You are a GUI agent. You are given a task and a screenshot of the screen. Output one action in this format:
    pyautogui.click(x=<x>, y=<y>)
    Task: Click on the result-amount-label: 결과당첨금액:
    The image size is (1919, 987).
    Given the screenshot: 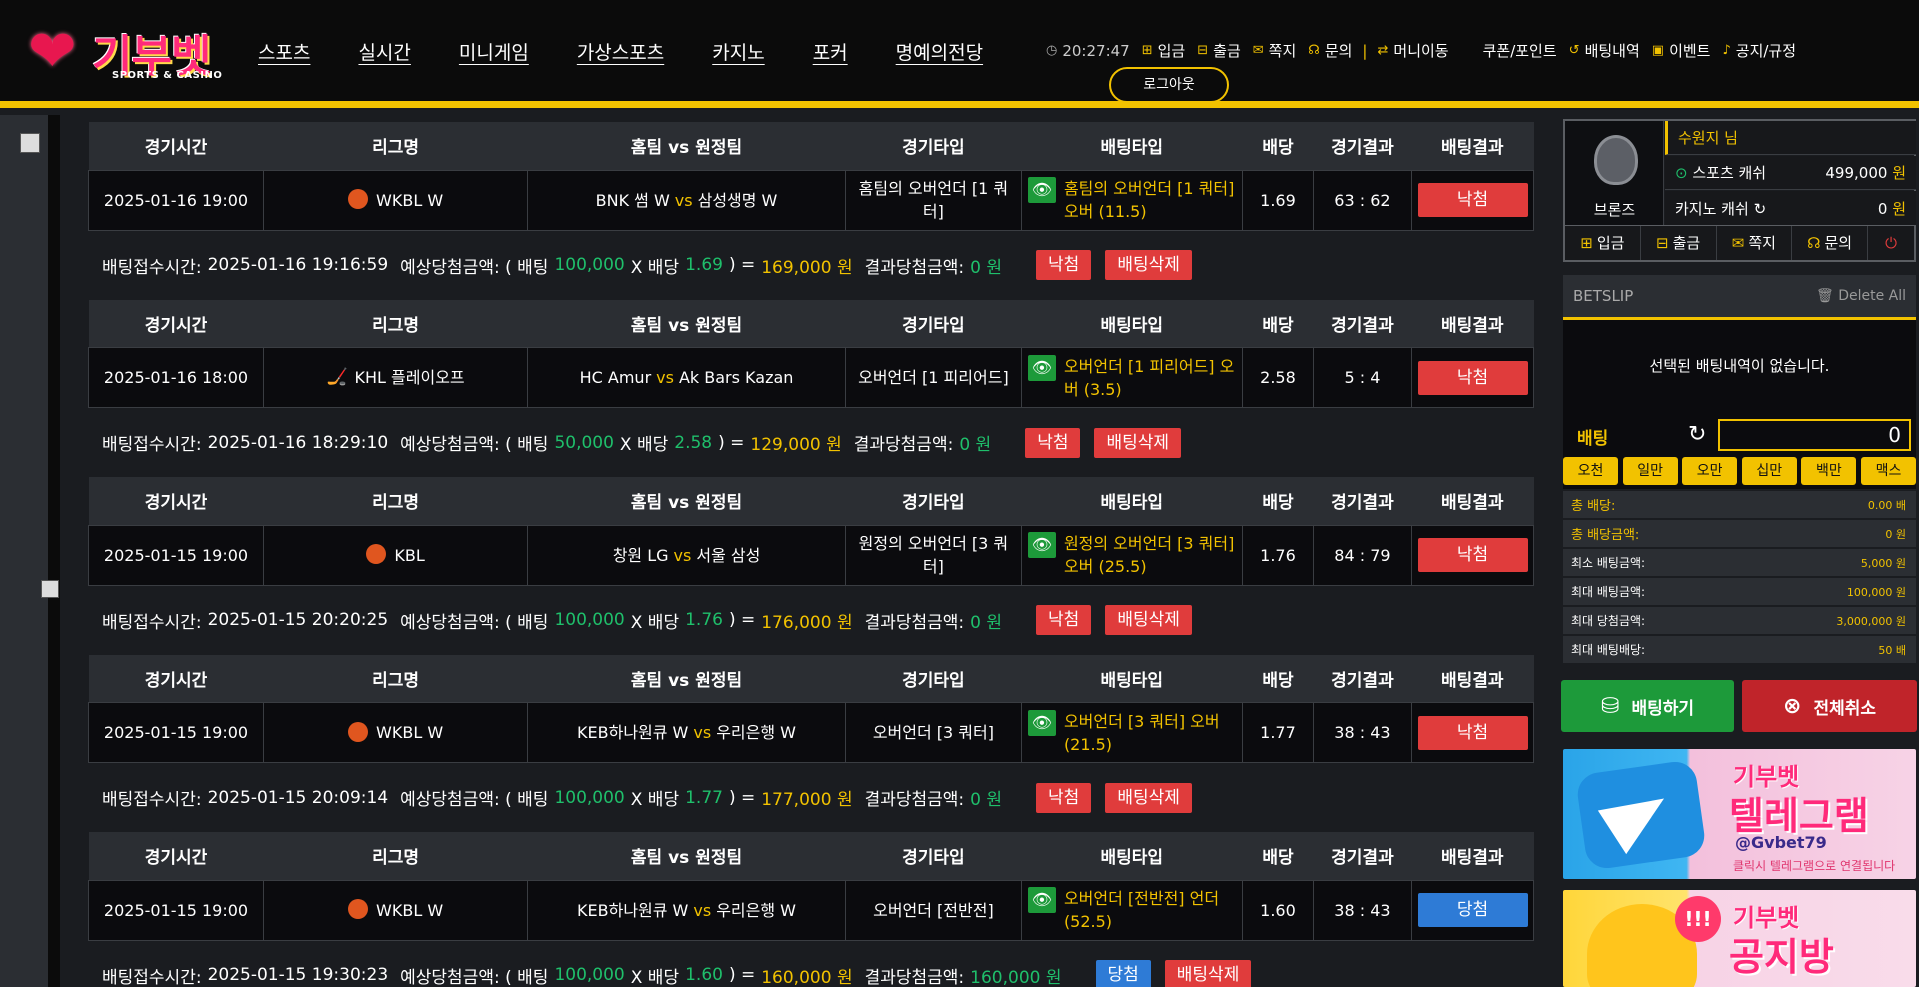 What is the action you would take?
    pyautogui.click(x=914, y=267)
    